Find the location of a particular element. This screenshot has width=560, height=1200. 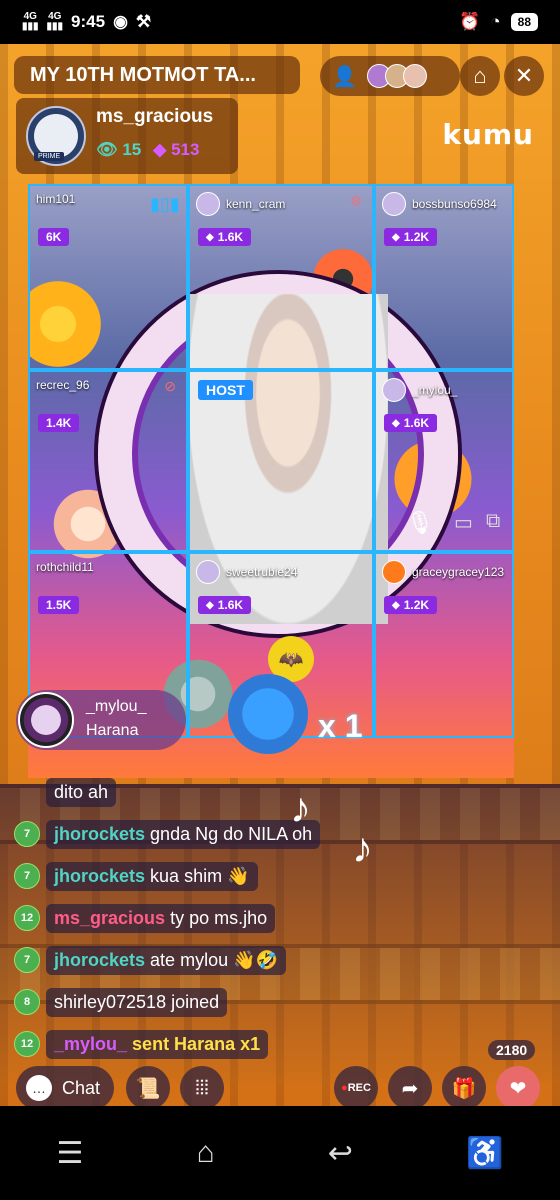

guest-name: him101 is located at coordinates (56, 199).